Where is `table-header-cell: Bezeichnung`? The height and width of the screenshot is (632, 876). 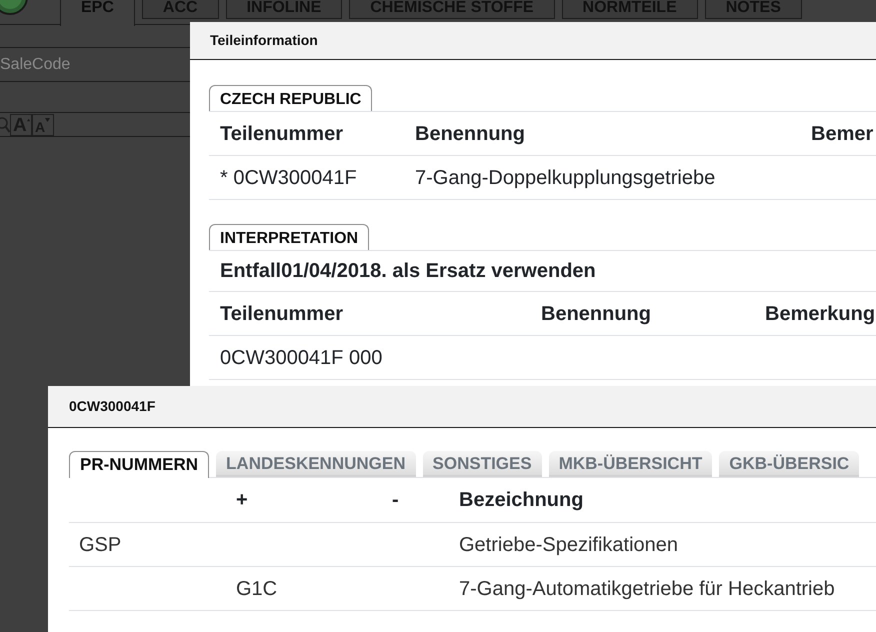 table-header-cell: Bezeichnung is located at coordinates (521, 500).